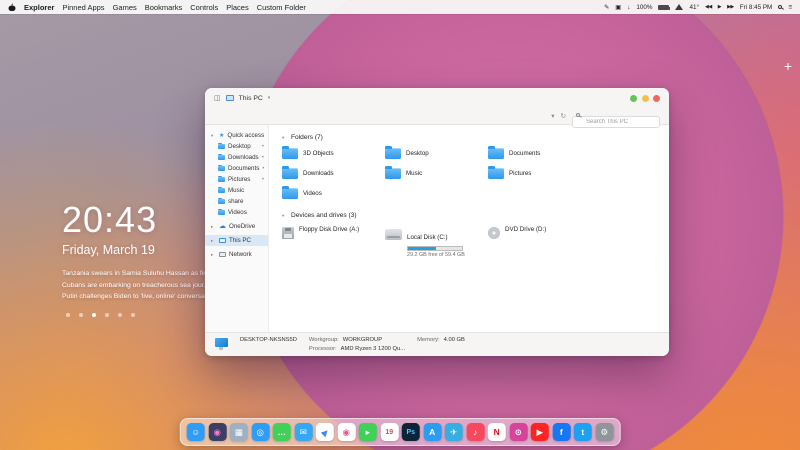  I want to click on dock-icon-settings: ⚙, so click(604, 432).